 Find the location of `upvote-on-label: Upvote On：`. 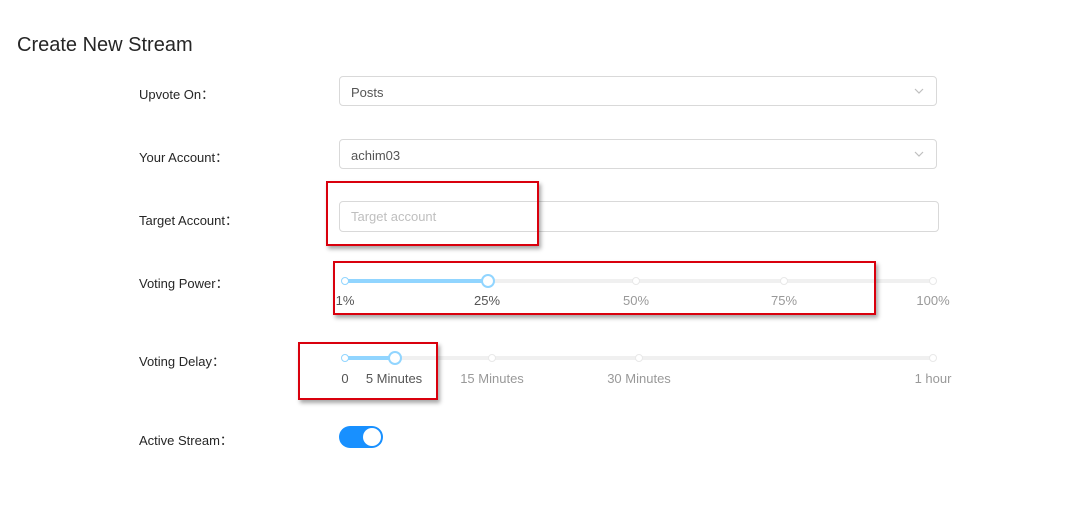

upvote-on-label: Upvote On： is located at coordinates (177, 94).